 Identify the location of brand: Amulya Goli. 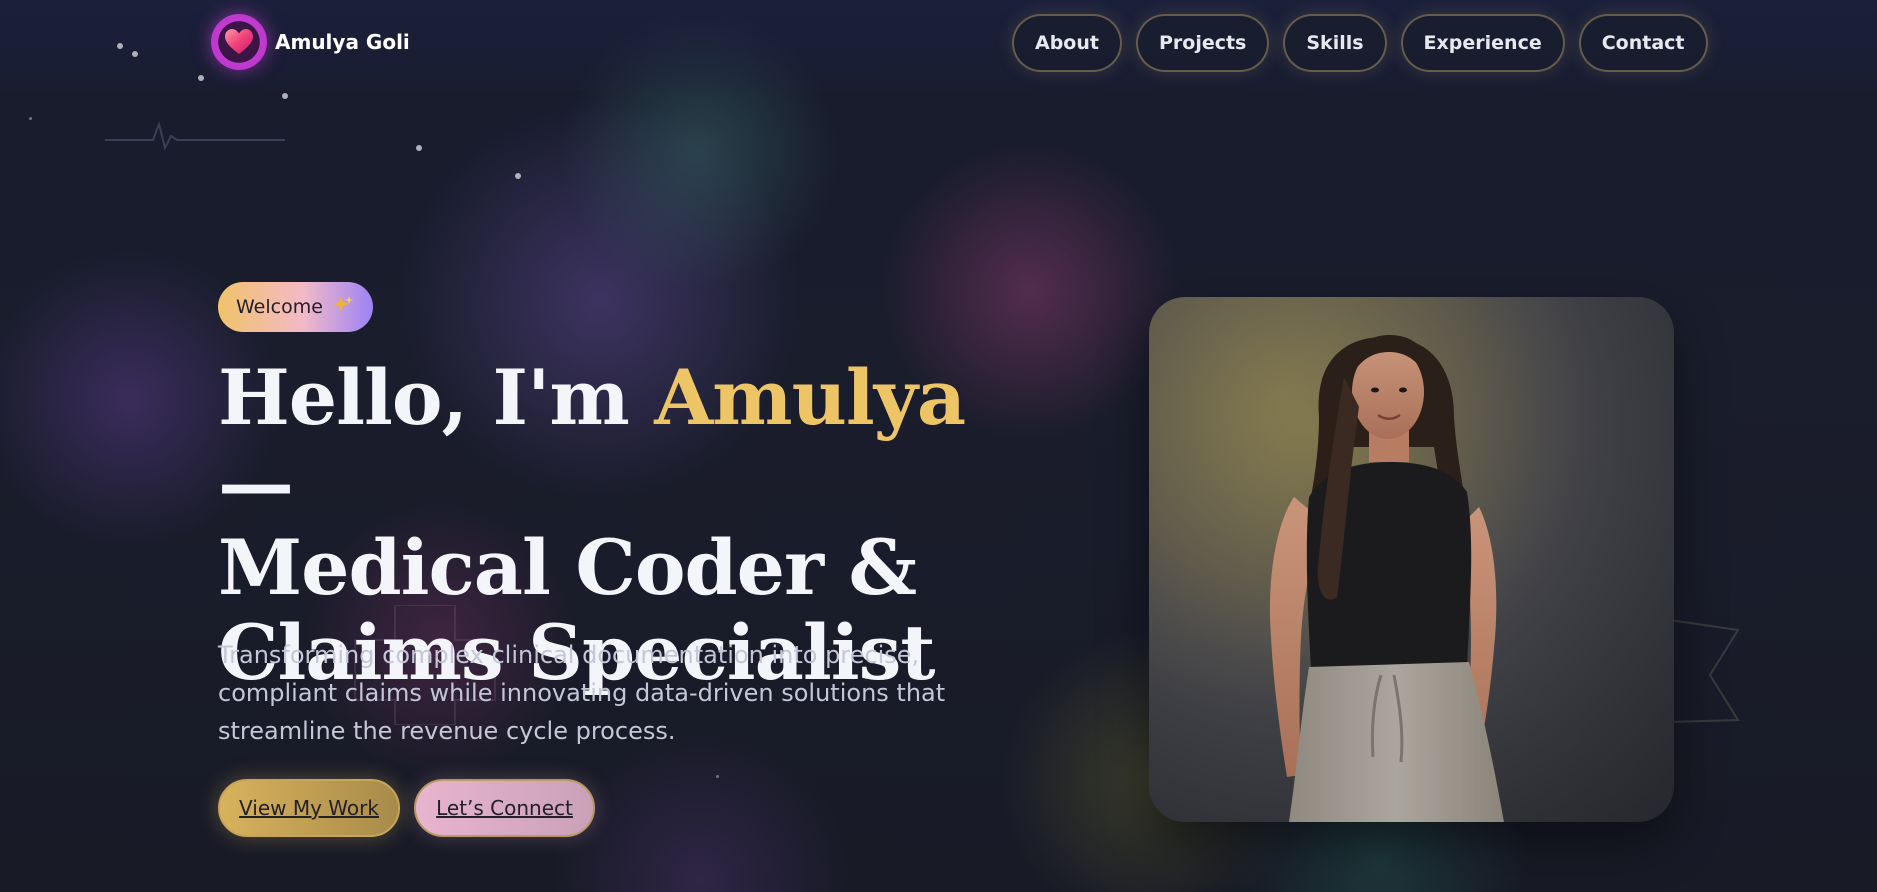
(310, 42).